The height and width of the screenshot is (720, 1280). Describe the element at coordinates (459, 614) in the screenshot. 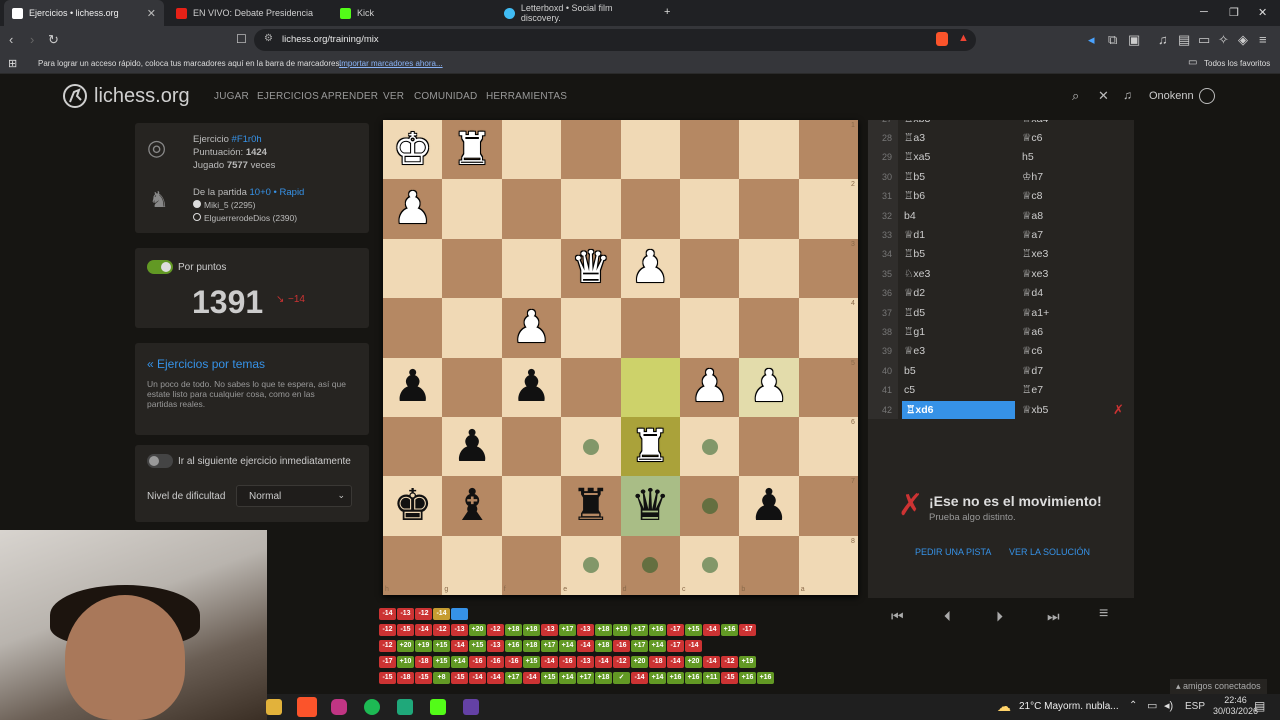

I see `history-chip` at that location.